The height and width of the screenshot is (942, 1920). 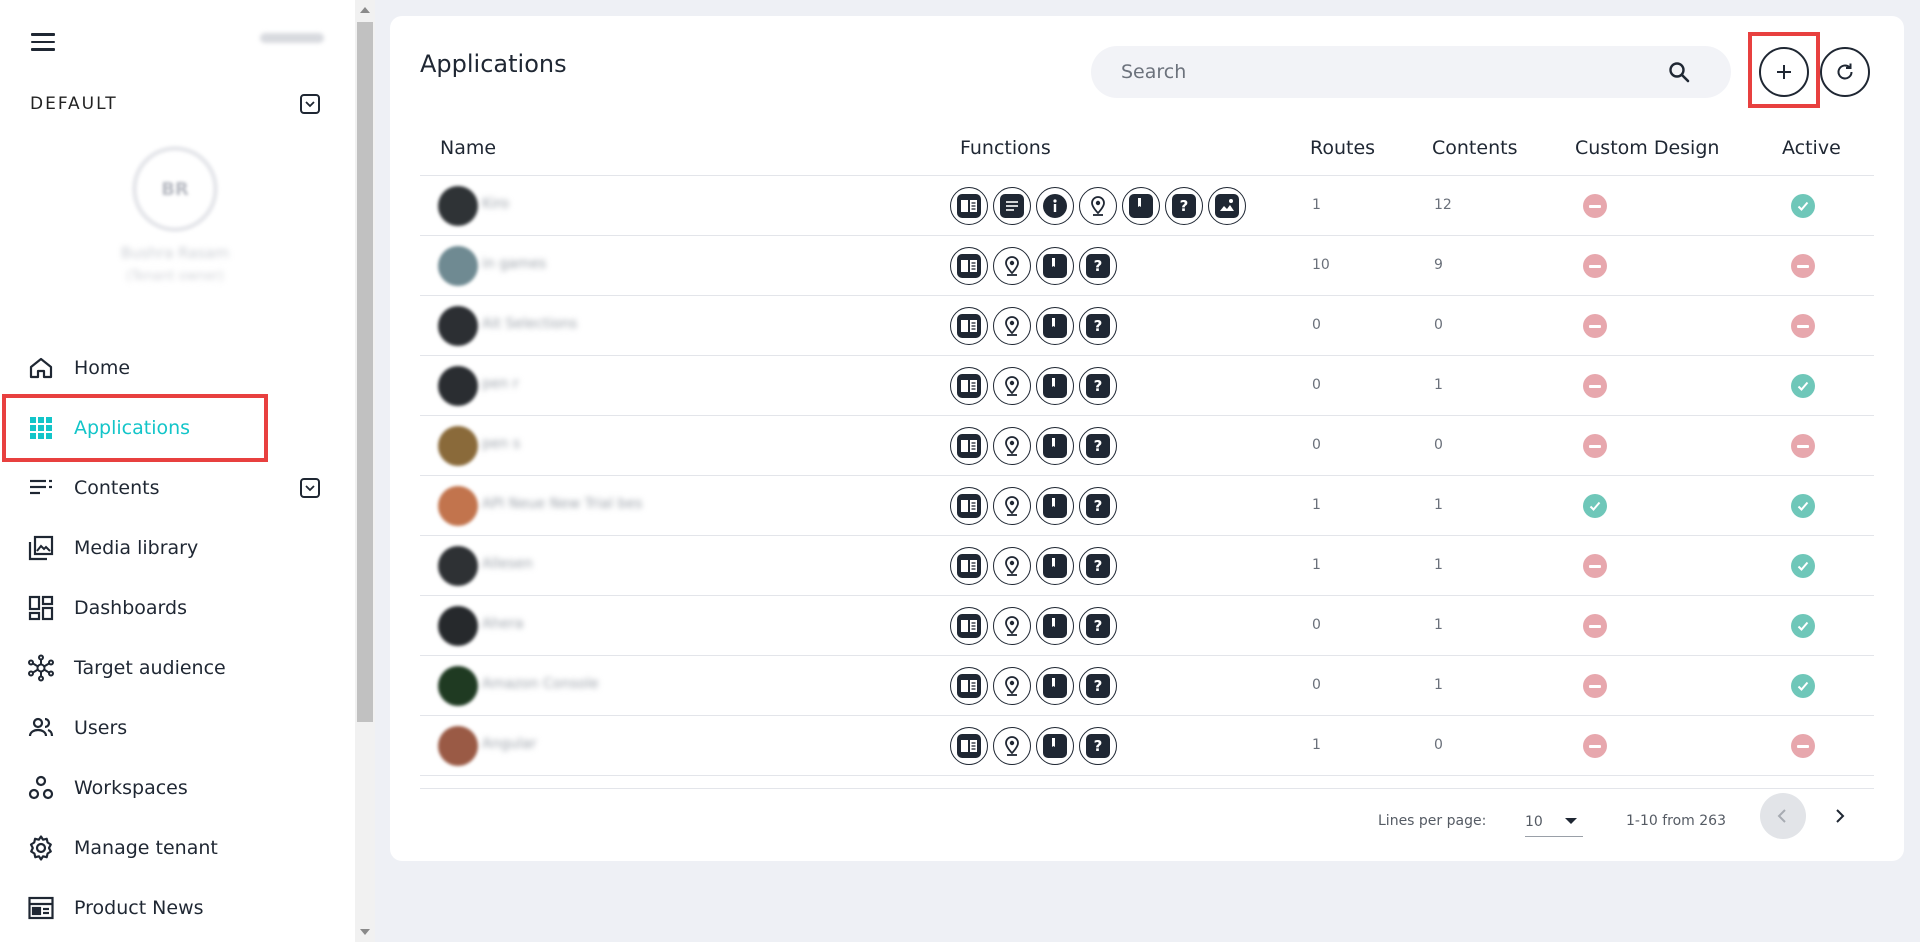 What do you see at coordinates (1147, 746) in the screenshot?
I see `table-row: Angular? 1 0` at bounding box center [1147, 746].